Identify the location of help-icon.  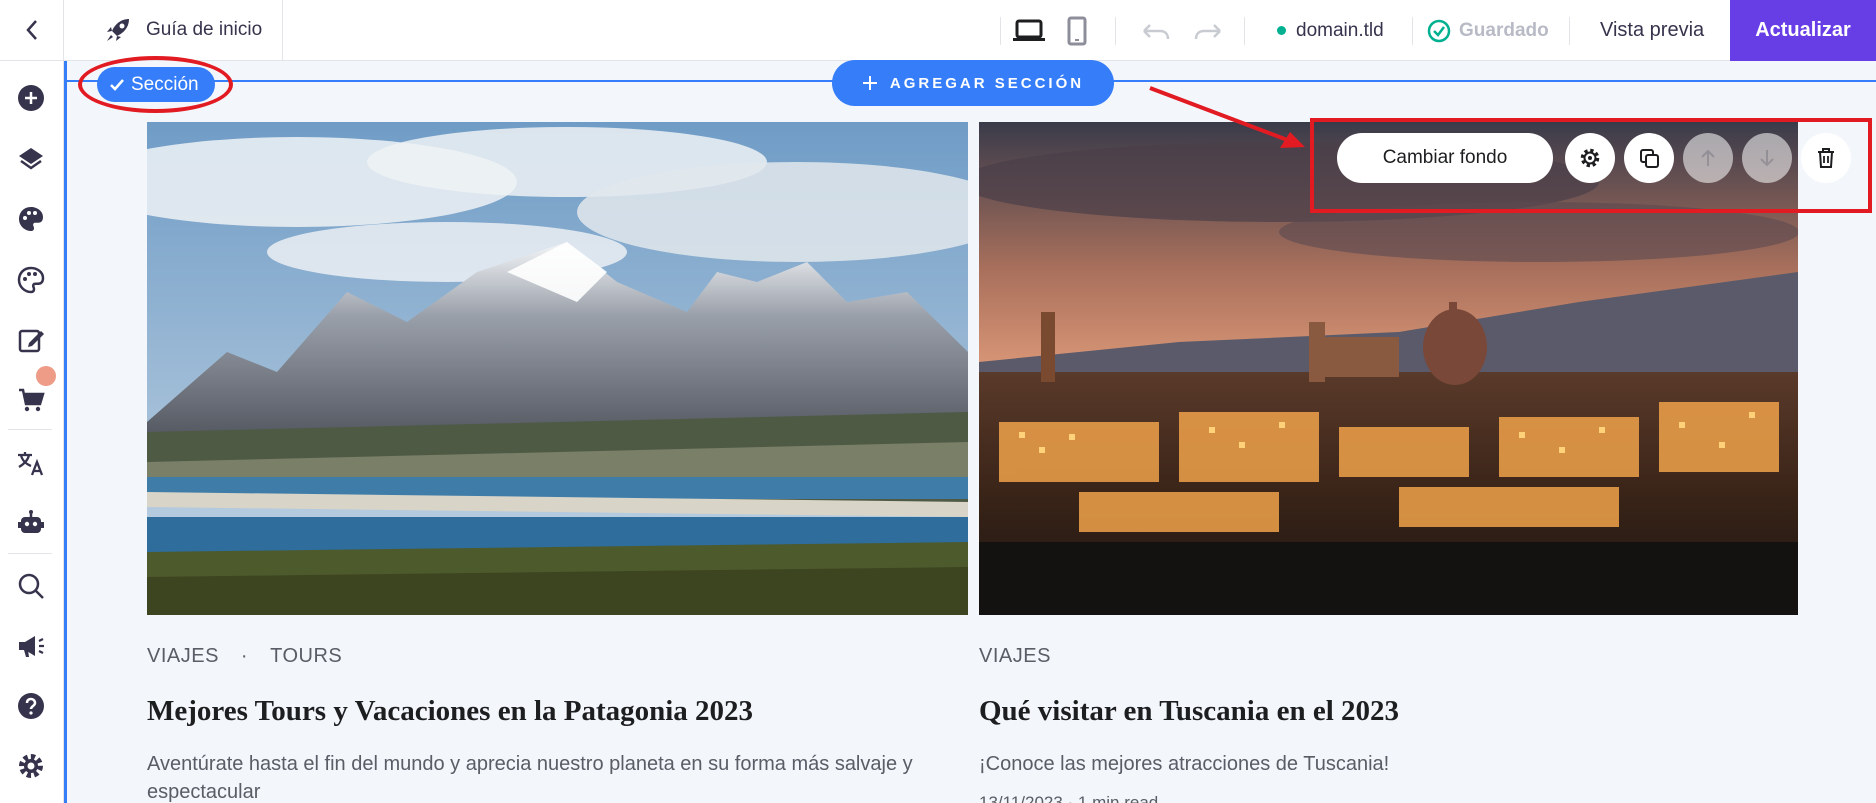
(31, 706).